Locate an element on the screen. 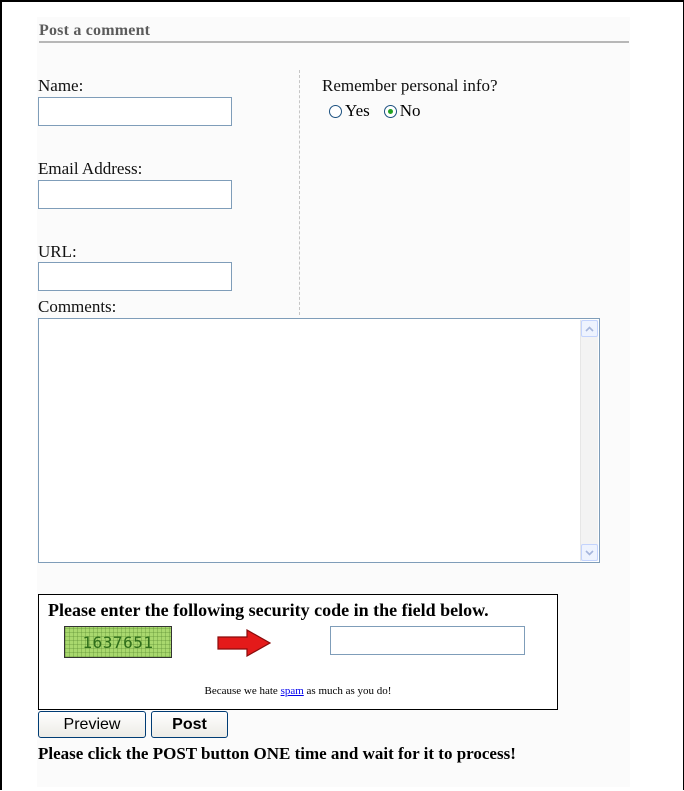 The width and height of the screenshot is (684, 791). chevron-up-icon is located at coordinates (589, 328).